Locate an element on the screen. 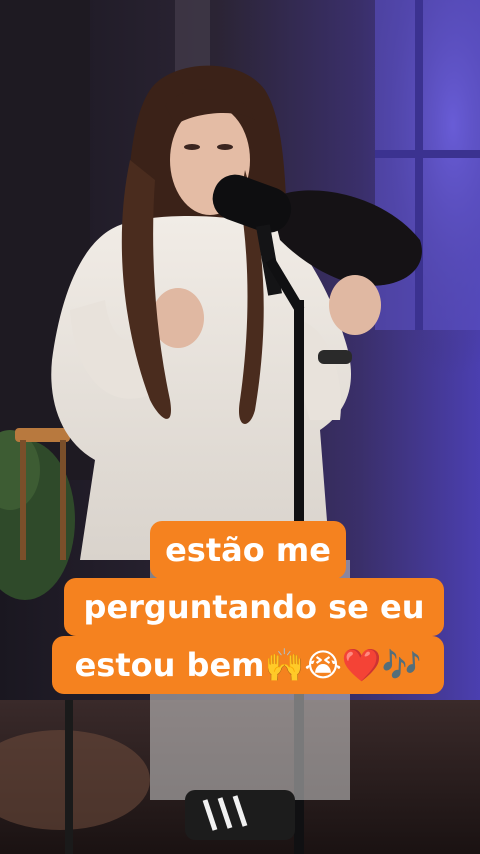 The image size is (480, 854). wristband is located at coordinates (335, 357).